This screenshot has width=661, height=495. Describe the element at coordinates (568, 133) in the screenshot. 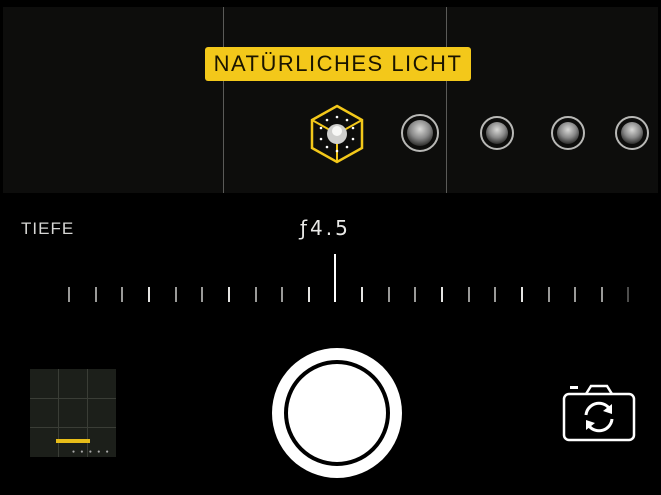

I see `stage-light-icon` at that location.